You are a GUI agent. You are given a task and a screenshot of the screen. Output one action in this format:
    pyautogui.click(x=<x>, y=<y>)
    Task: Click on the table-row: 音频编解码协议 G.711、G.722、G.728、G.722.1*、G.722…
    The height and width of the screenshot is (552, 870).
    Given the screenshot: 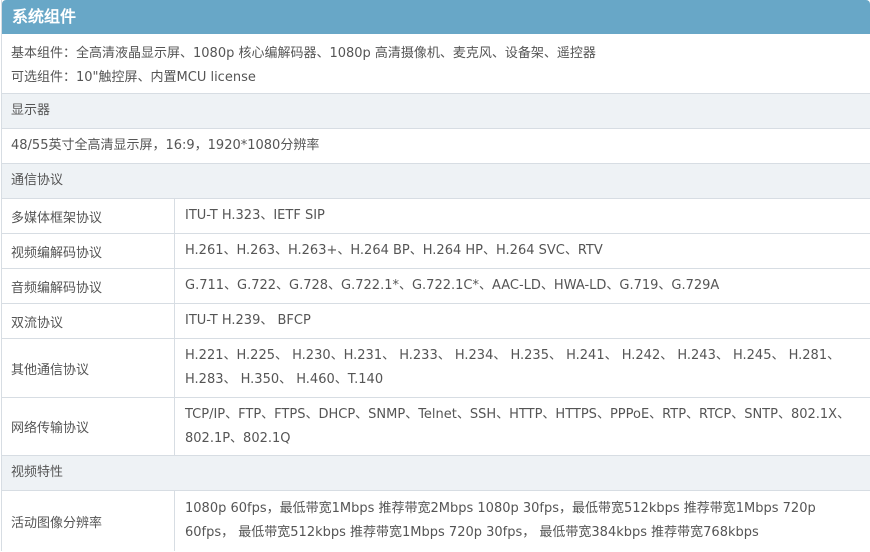 What is the action you would take?
    pyautogui.click(x=436, y=286)
    